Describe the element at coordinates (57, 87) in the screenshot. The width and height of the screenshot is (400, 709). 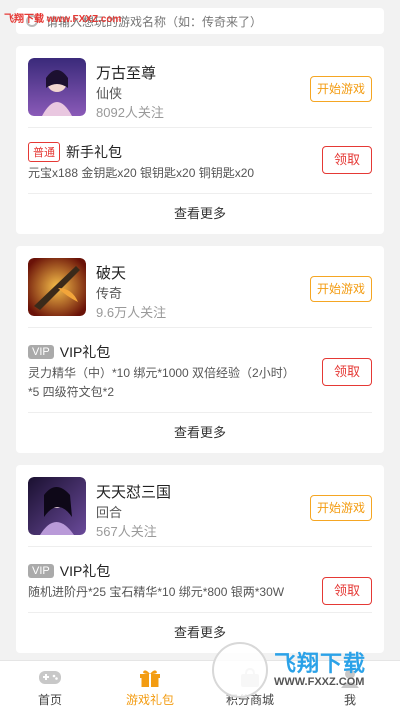
I see `game-icon-wangu` at that location.